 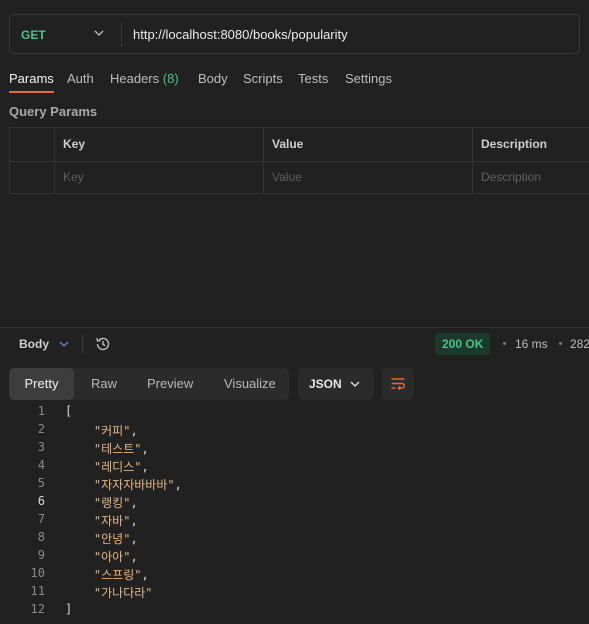 What do you see at coordinates (74, 144) in the screenshot?
I see `header-key: Key` at bounding box center [74, 144].